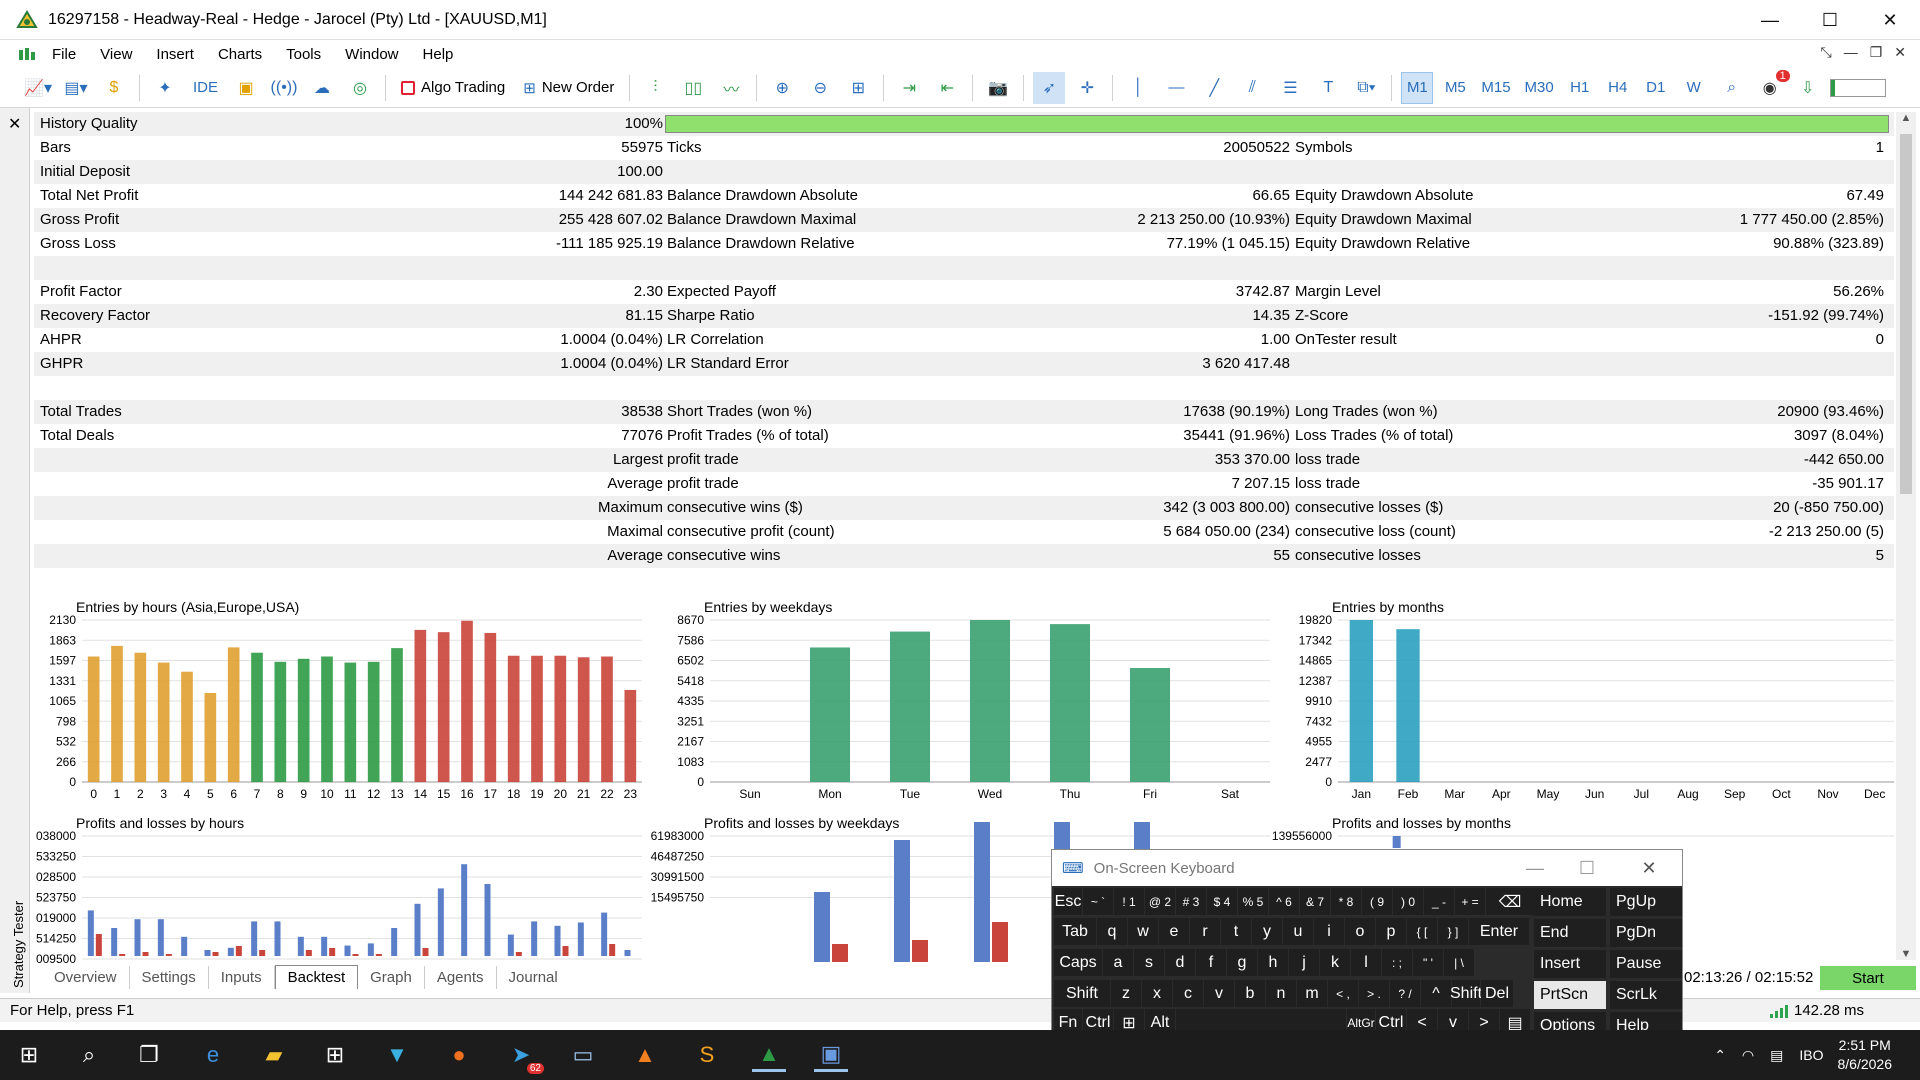 The width and height of the screenshot is (1920, 1080). What do you see at coordinates (1868, 978) in the screenshot?
I see `start-button: Start` at bounding box center [1868, 978].